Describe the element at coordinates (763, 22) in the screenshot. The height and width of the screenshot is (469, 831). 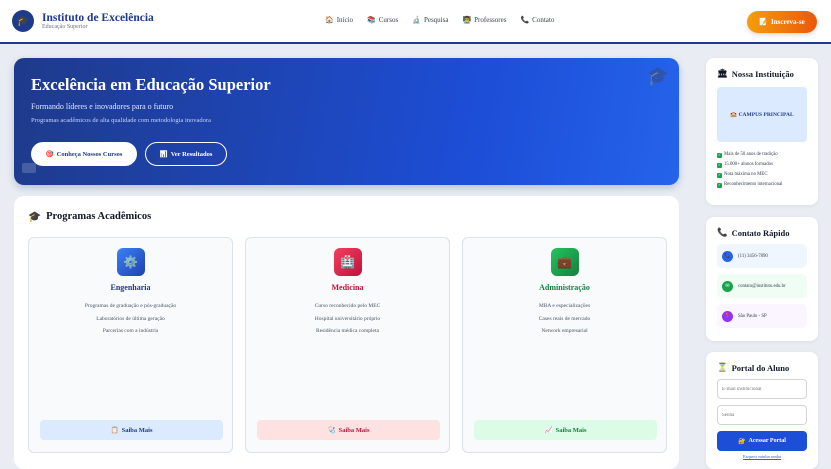
I see `memo-icon: 📝` at that location.